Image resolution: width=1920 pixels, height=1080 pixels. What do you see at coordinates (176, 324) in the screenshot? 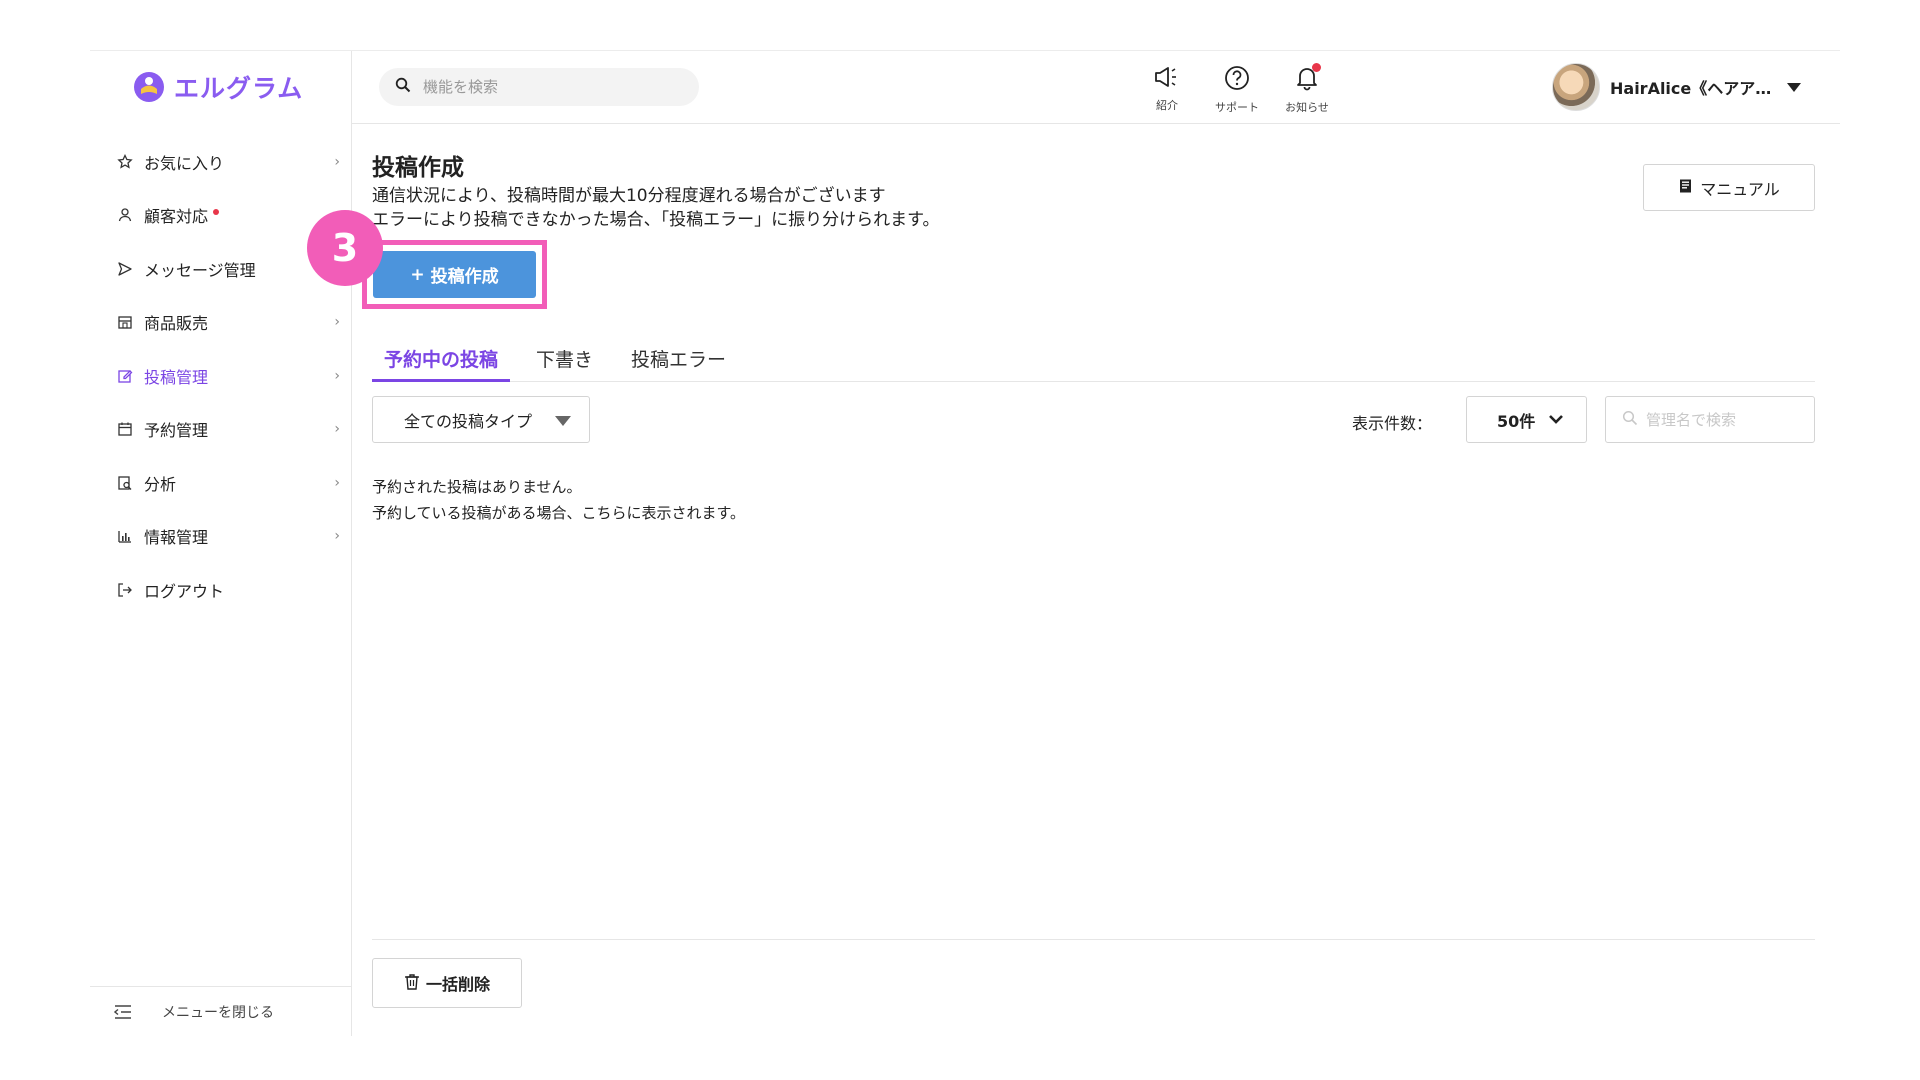
I see `sidebar-item-label: 商品販売` at bounding box center [176, 324].